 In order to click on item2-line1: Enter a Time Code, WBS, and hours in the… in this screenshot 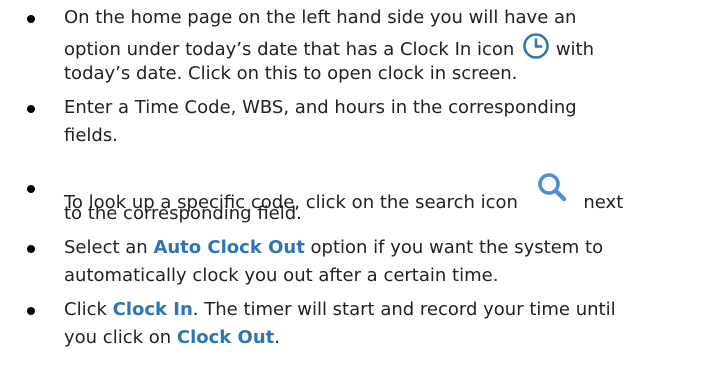, I will do `click(320, 107)`.